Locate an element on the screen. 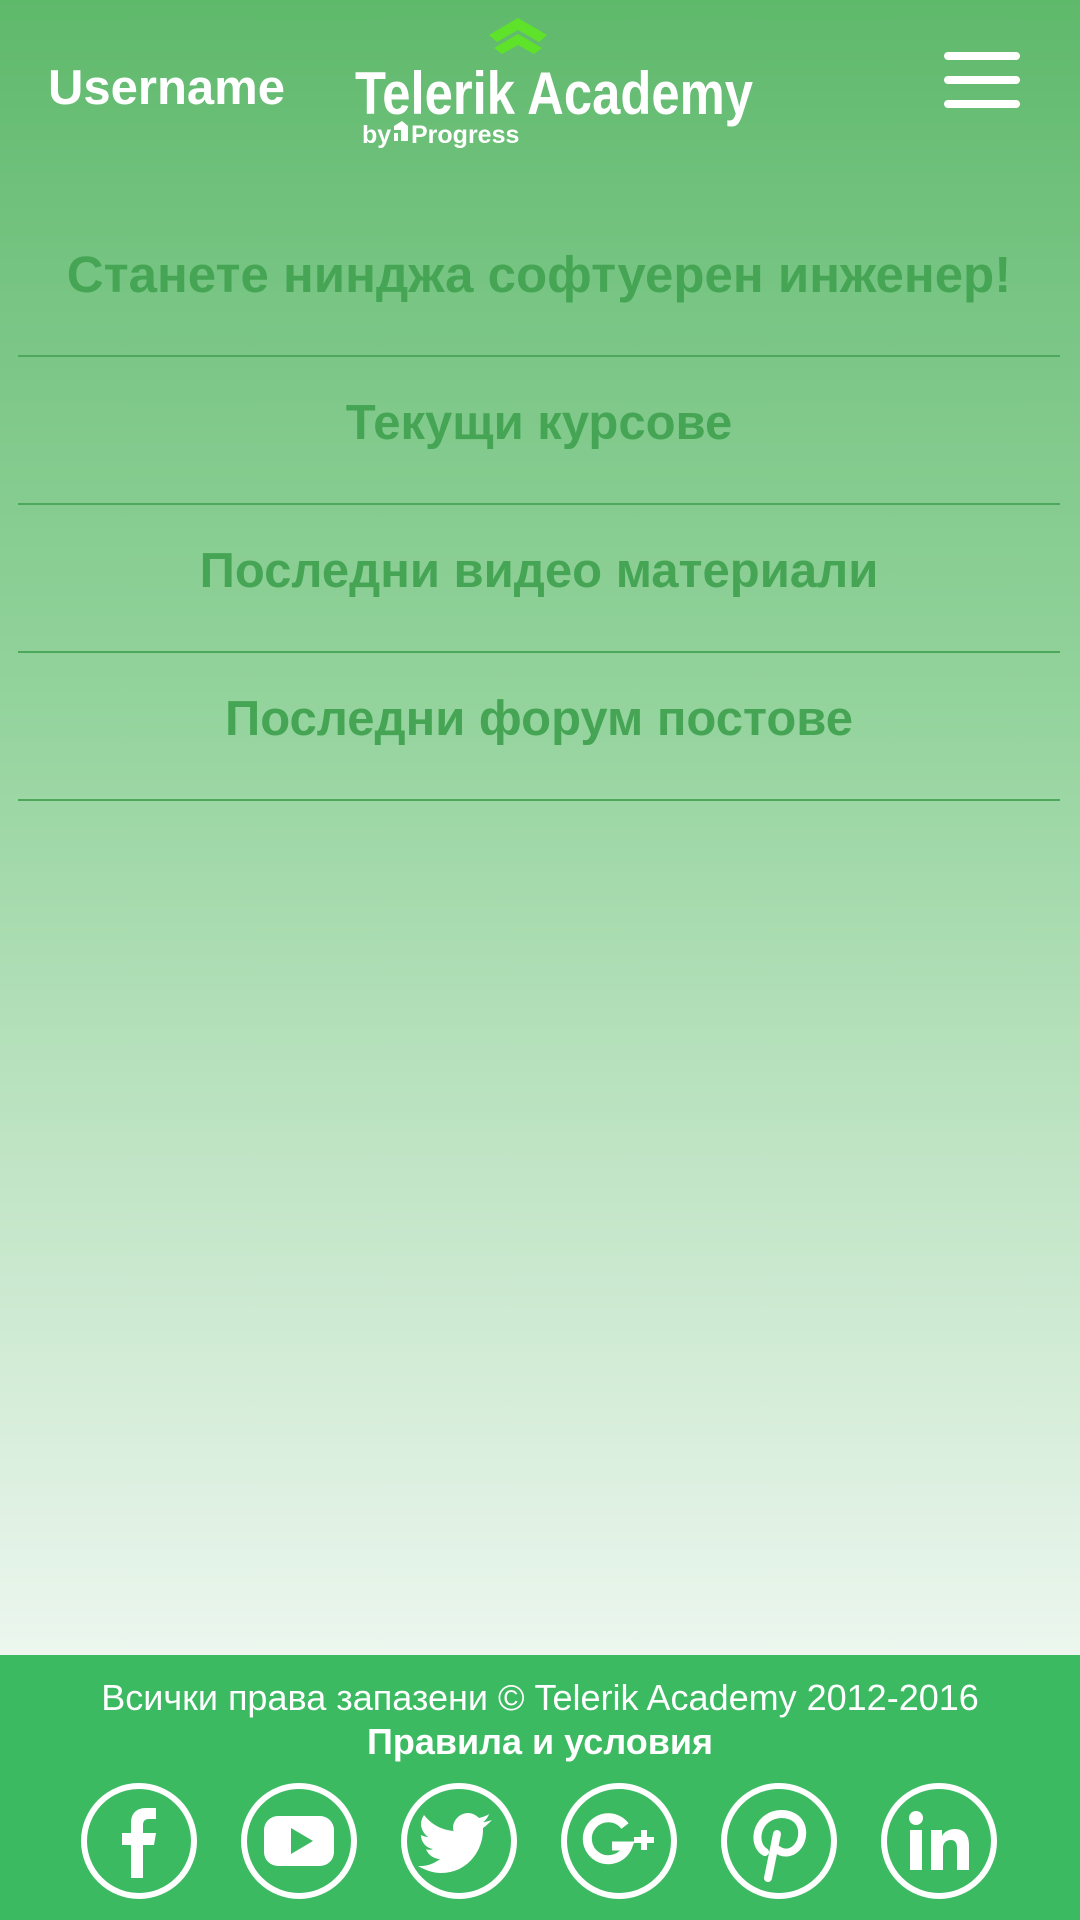 The width and height of the screenshot is (1080, 1920). tagline-heading: Станете нинджа софтуерен инженер! is located at coordinates (539, 281).